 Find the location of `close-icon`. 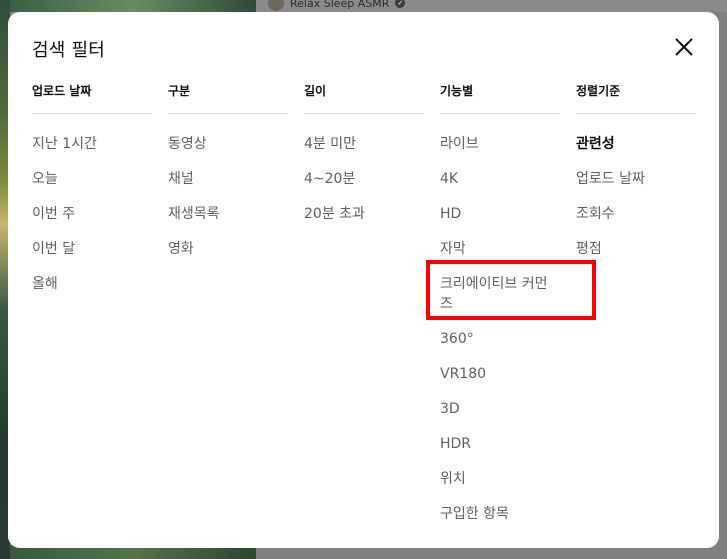

close-icon is located at coordinates (684, 47).